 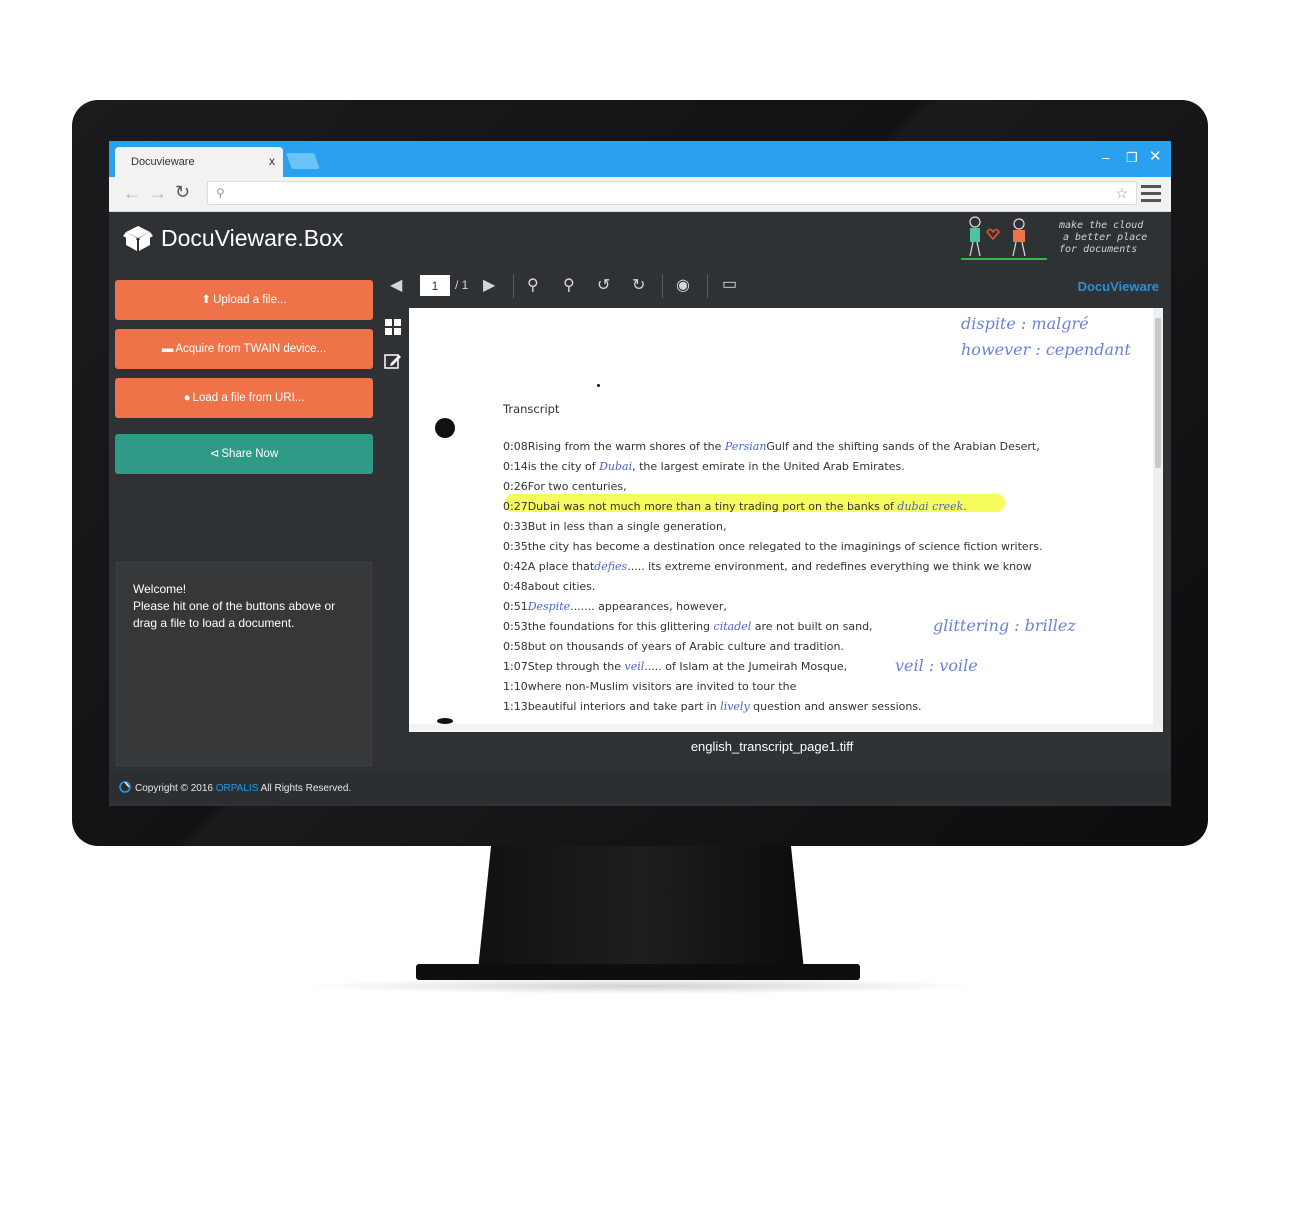 What do you see at coordinates (187, 398) in the screenshot?
I see `globe-icon: ●` at bounding box center [187, 398].